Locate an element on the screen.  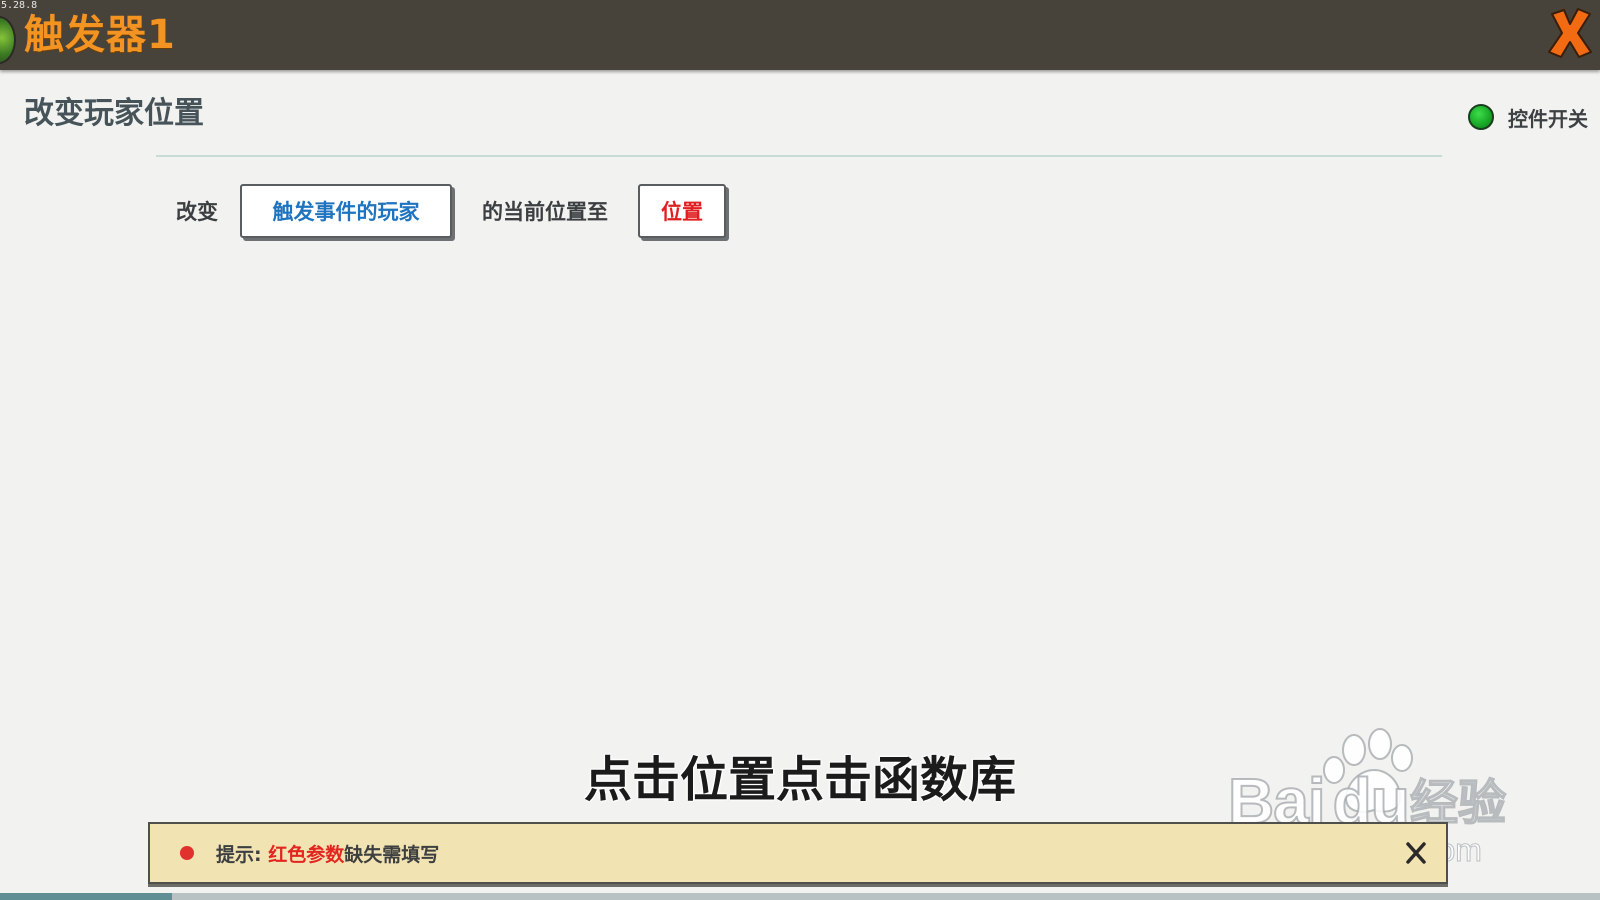
target-player-param-button: 触发事件的玩家 is located at coordinates (346, 211).